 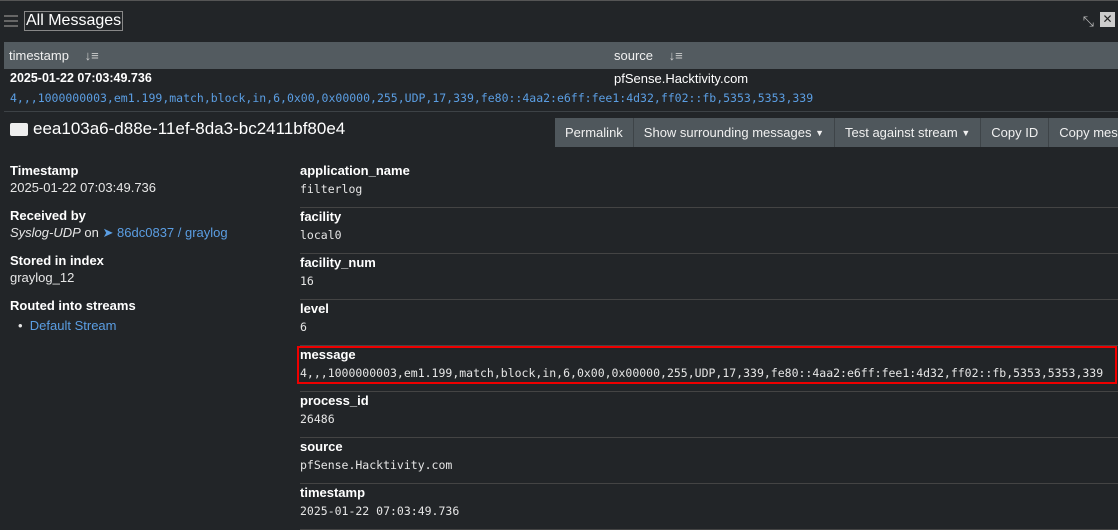 I want to click on row-timestamp: 2025-01-22 07:03:49.736, so click(x=81, y=78).